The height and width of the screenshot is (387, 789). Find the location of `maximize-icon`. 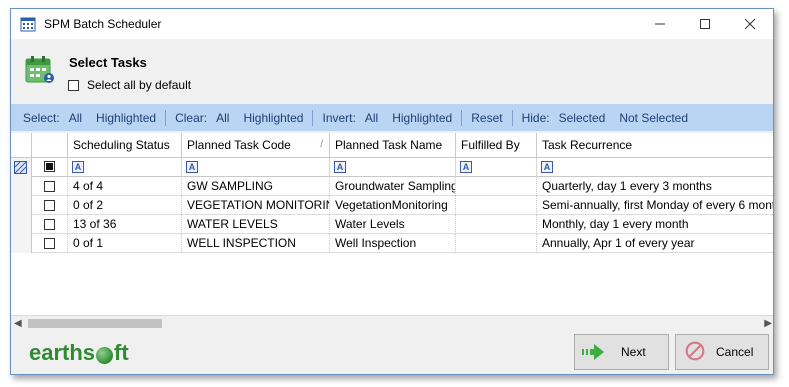

maximize-icon is located at coordinates (705, 24).